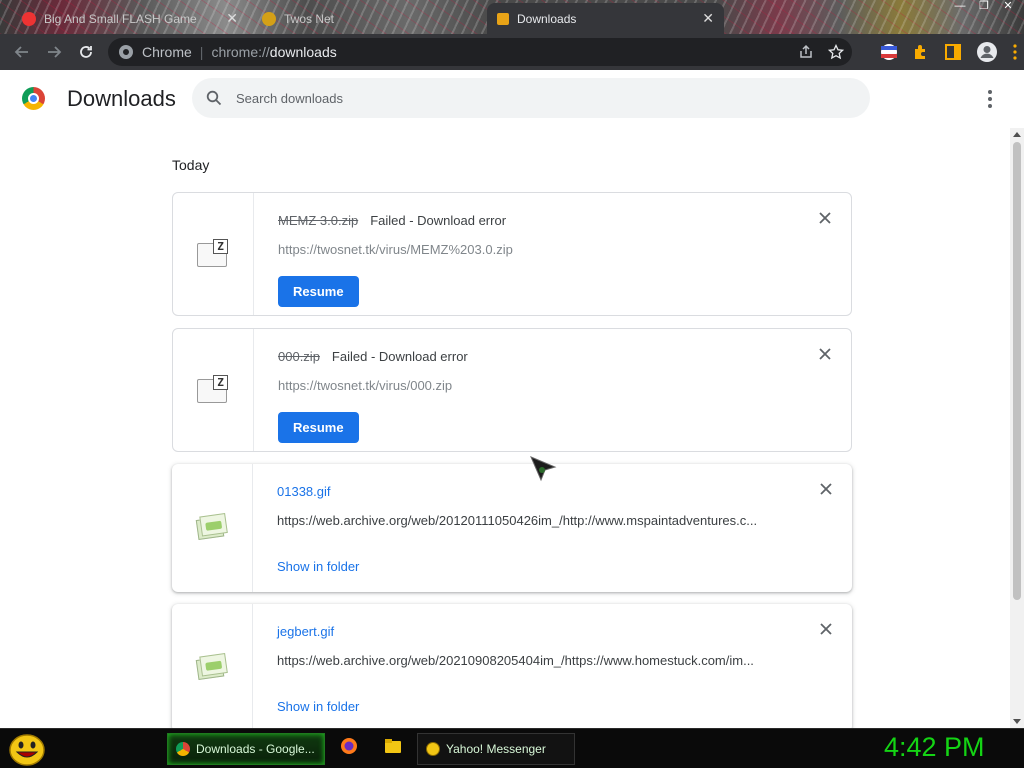  Describe the element at coordinates (543, 469) in the screenshot. I see `mouse-cursor-icon` at that location.